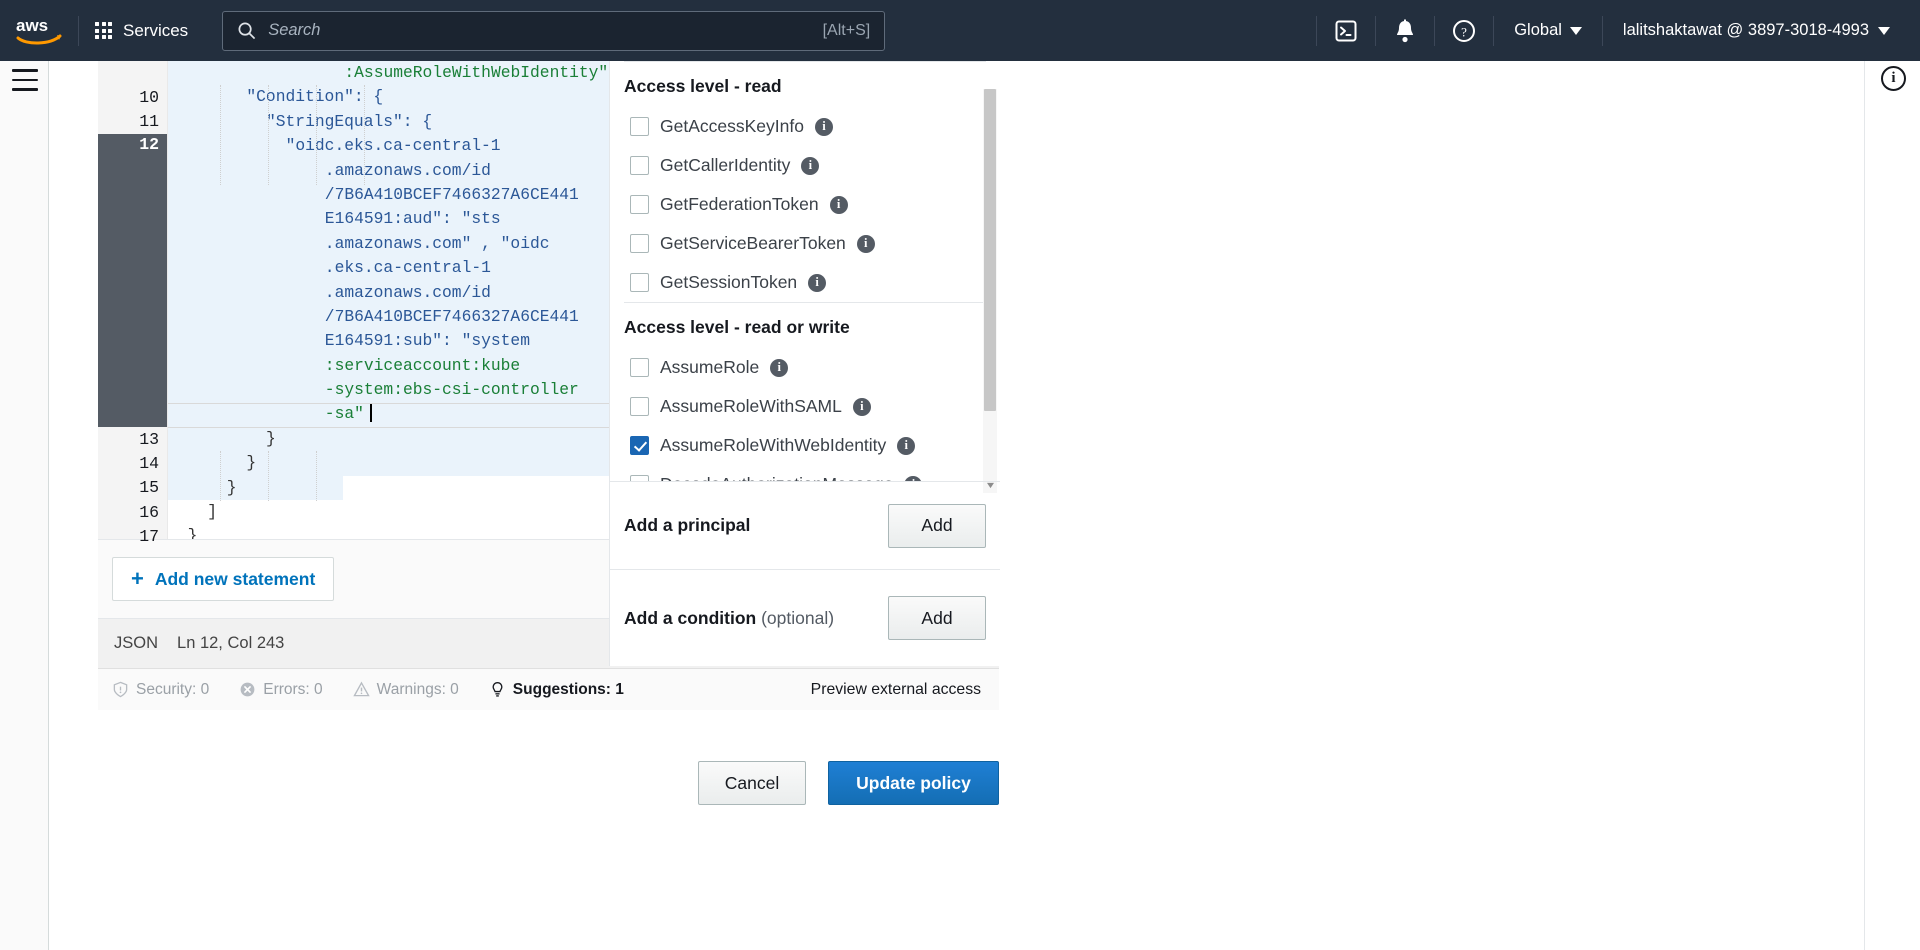 This screenshot has height=950, width=1920. I want to click on code-token: "StringEquals": {, so click(349, 121).